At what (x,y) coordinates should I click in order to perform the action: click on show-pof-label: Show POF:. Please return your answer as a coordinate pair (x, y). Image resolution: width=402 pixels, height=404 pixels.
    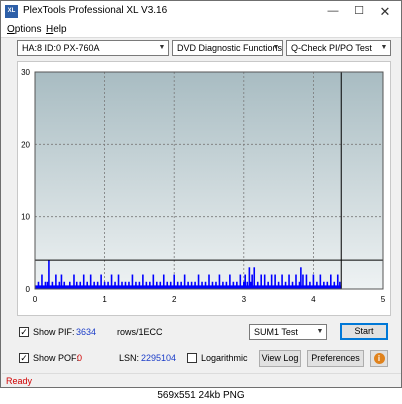
    Looking at the image, I should click on (56, 358).